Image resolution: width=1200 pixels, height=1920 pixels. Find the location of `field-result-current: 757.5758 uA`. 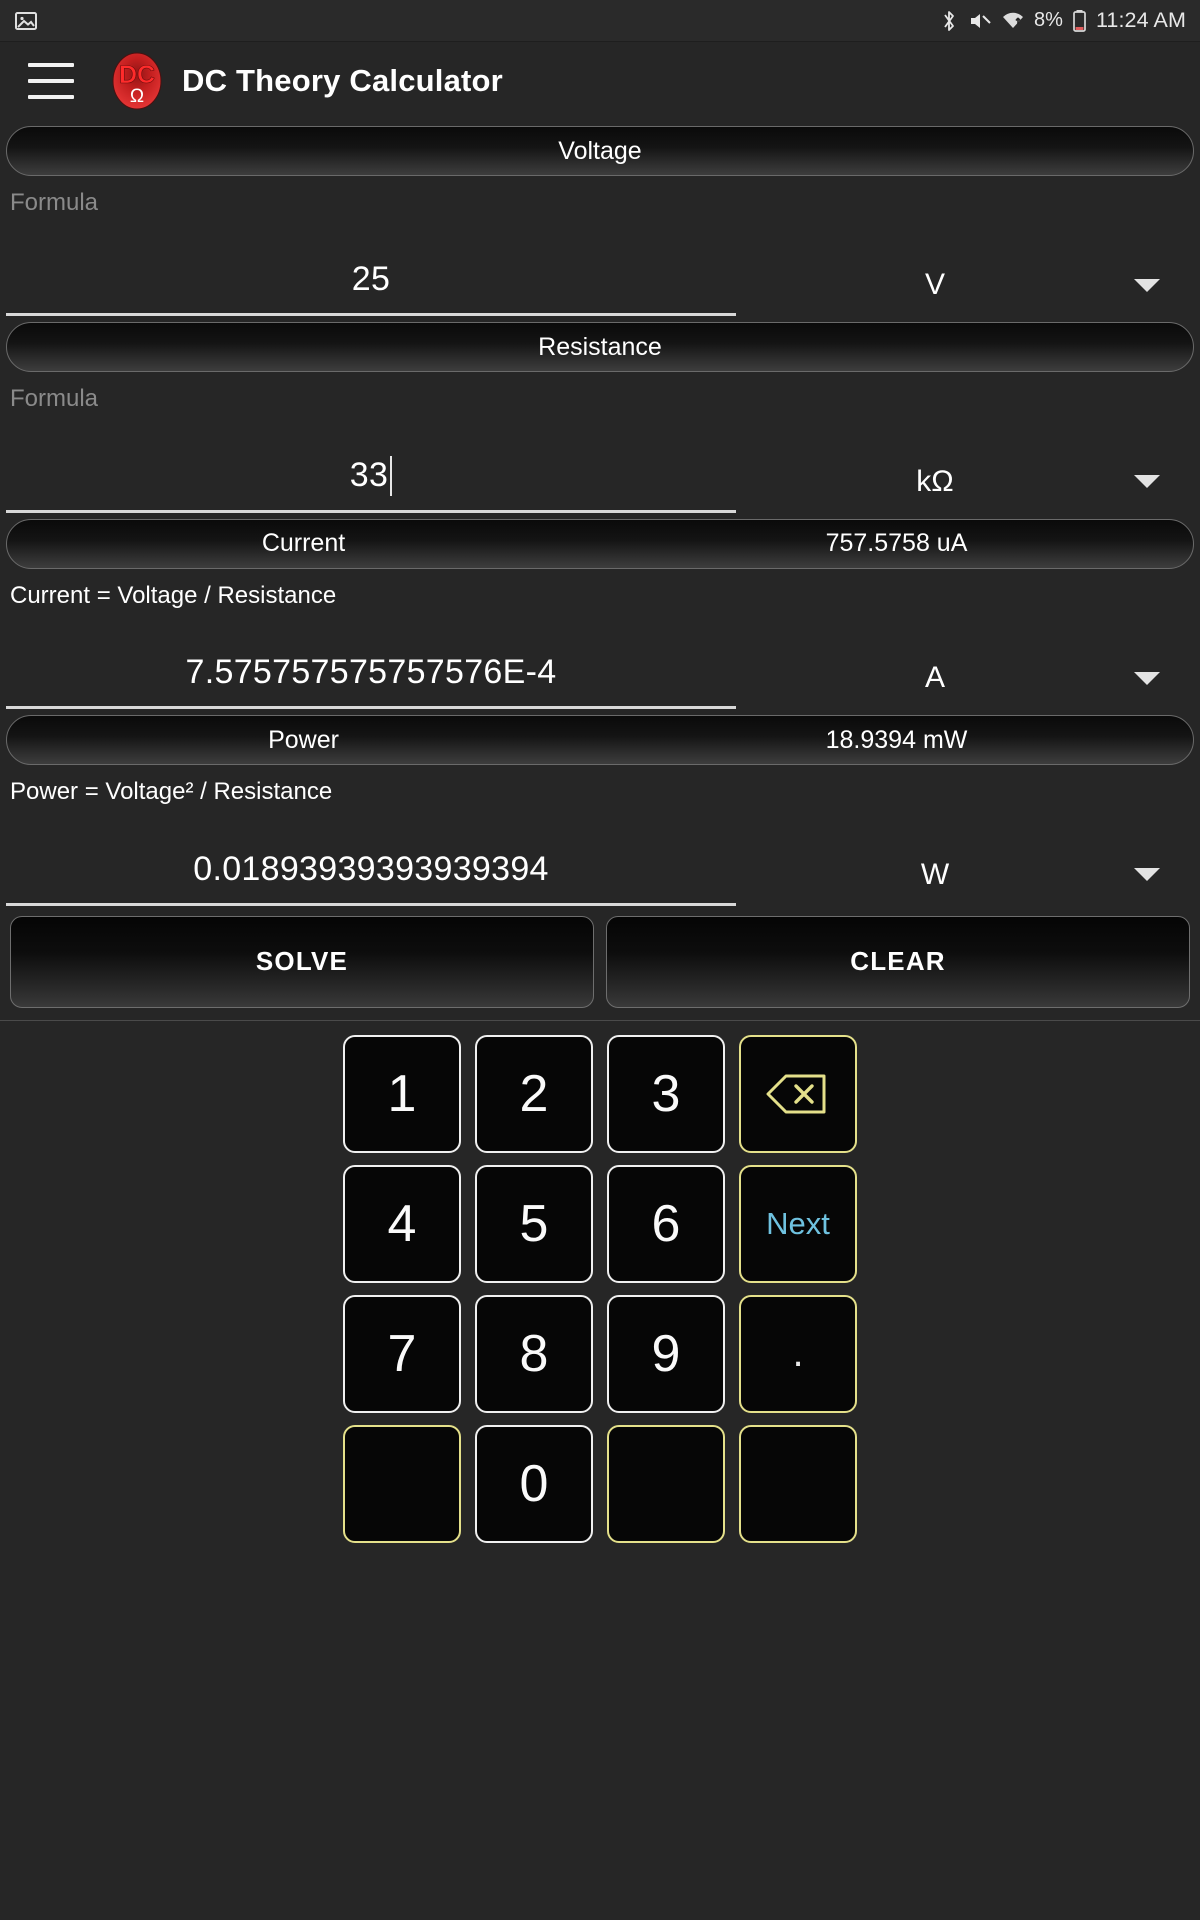

field-result-current: 757.5758 uA is located at coordinates (896, 543).